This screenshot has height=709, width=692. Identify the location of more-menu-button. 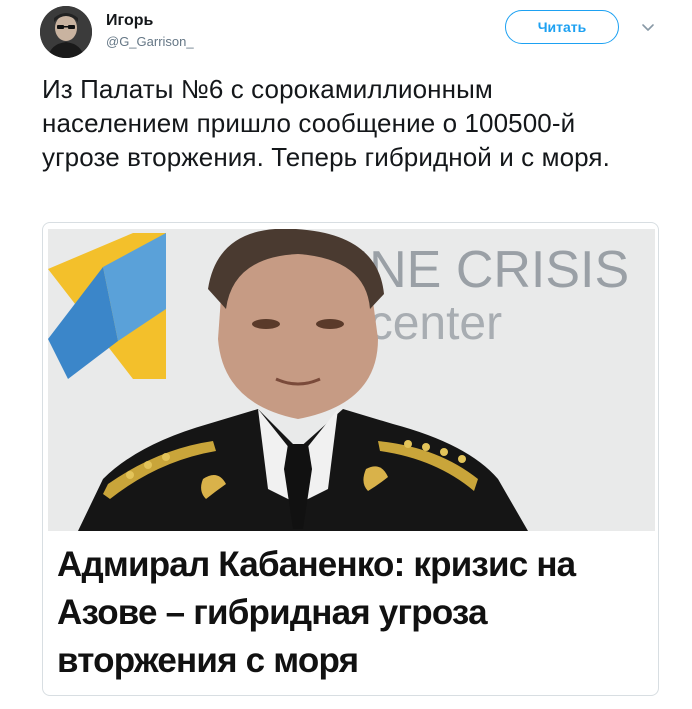
(648, 28).